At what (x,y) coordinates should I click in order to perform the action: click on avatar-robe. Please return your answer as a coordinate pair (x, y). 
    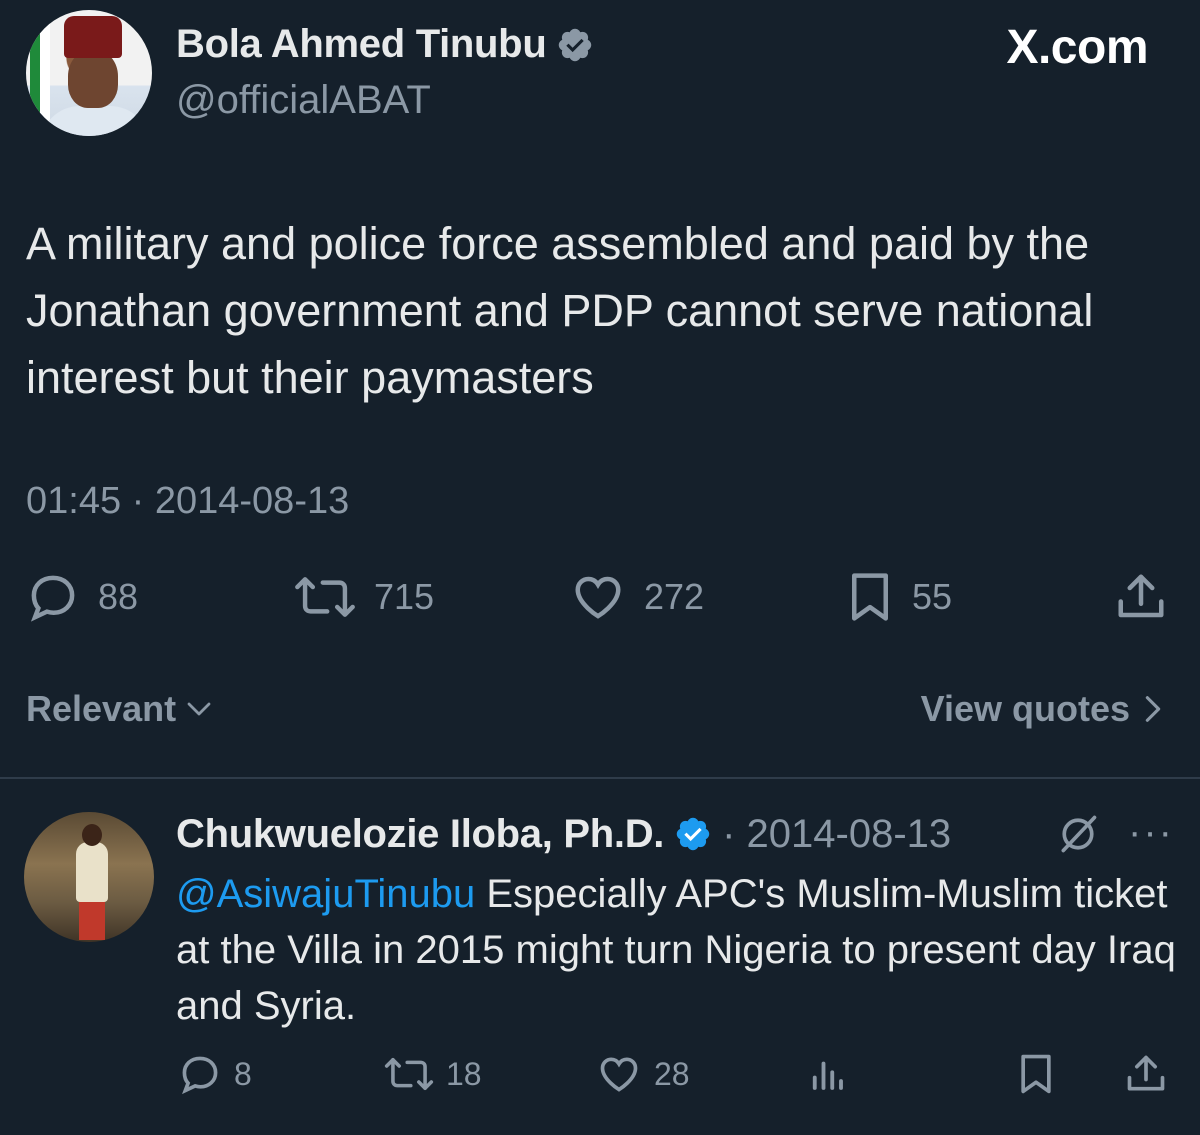
    Looking at the image, I should click on (95, 121).